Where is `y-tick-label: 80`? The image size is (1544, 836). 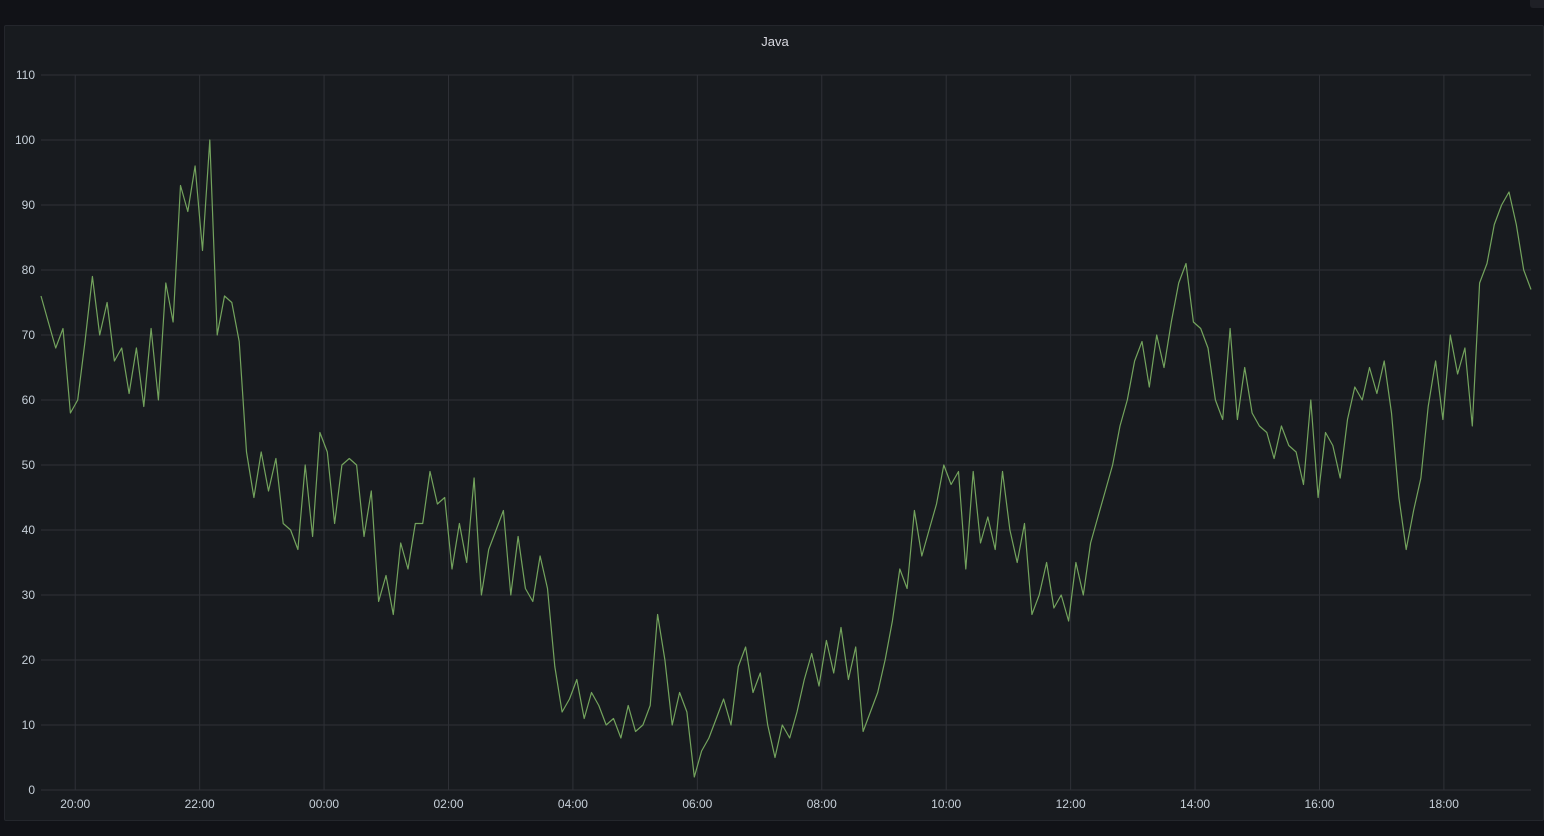 y-tick-label: 80 is located at coordinates (29, 270).